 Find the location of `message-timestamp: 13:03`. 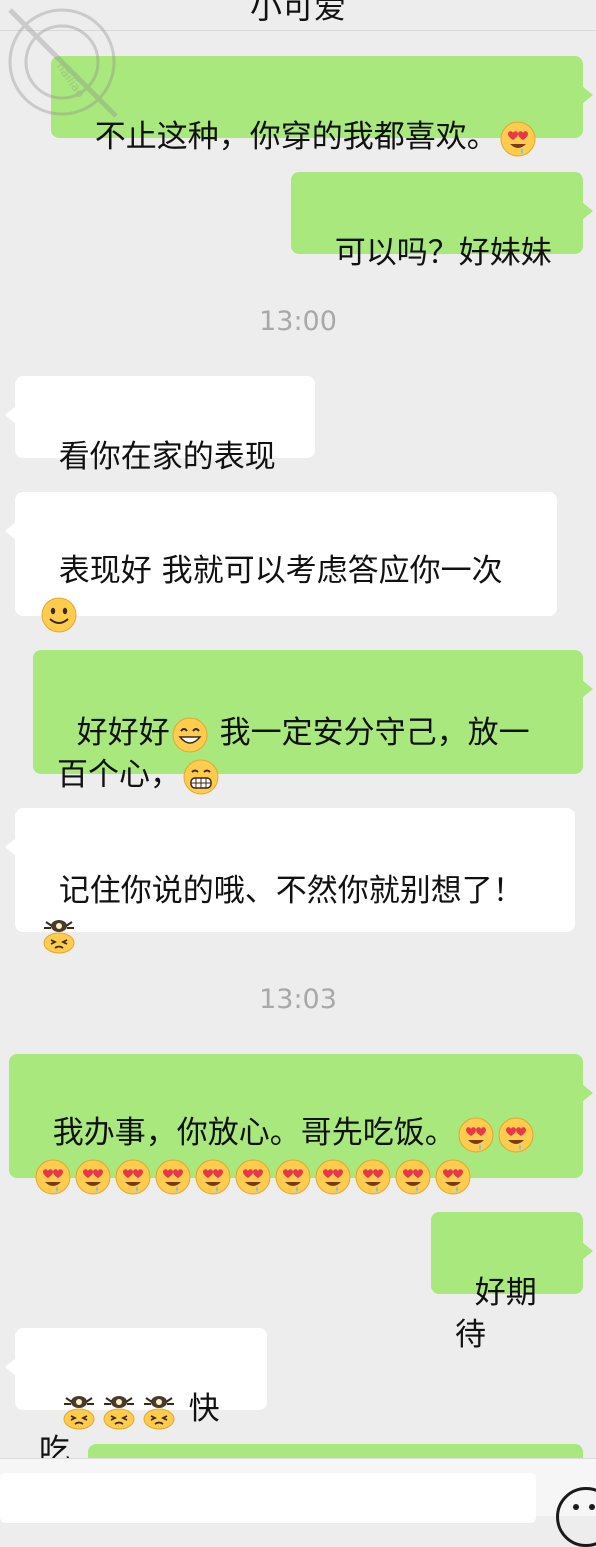

message-timestamp: 13:03 is located at coordinates (298, 999).